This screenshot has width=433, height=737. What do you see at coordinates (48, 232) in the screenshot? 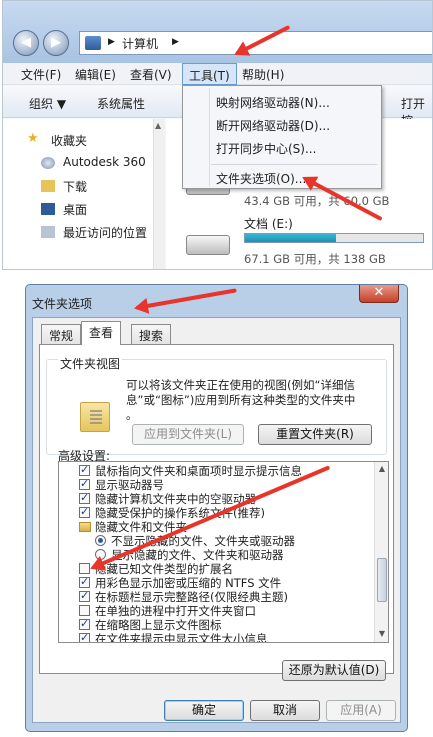
I see `recent-places-icon` at bounding box center [48, 232].